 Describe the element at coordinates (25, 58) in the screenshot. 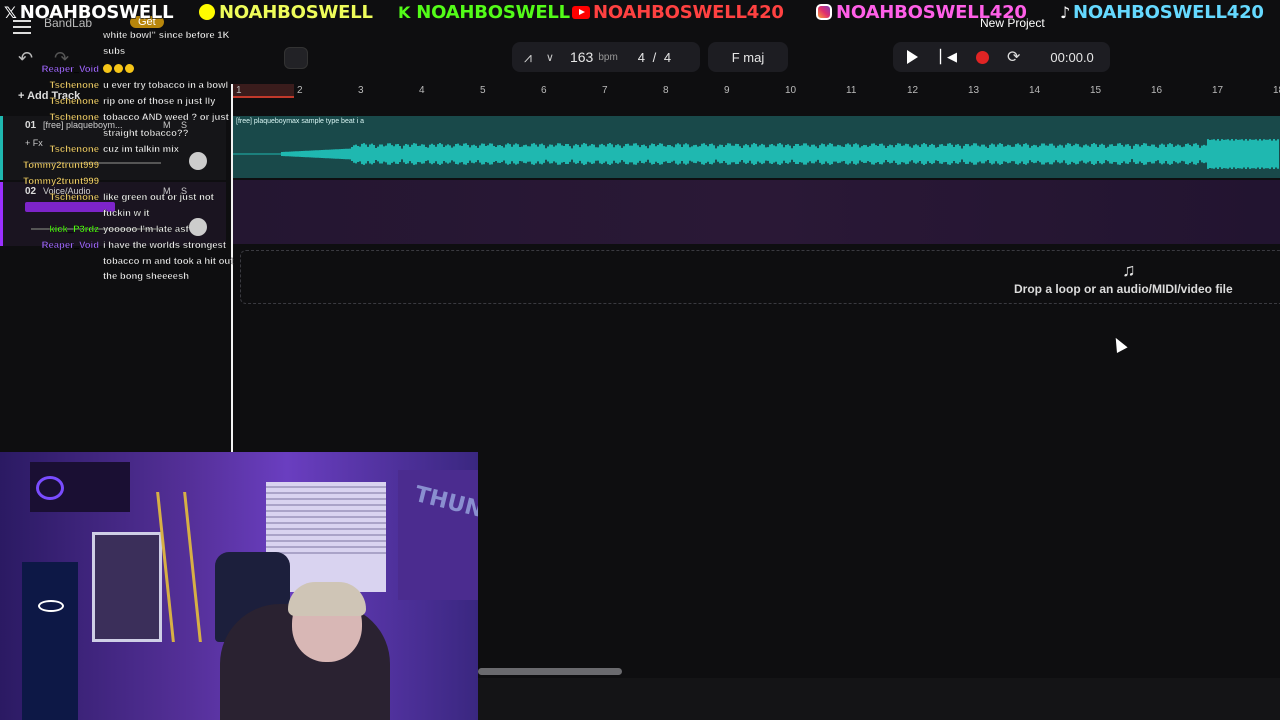

I see `undo-icon: ↶` at that location.